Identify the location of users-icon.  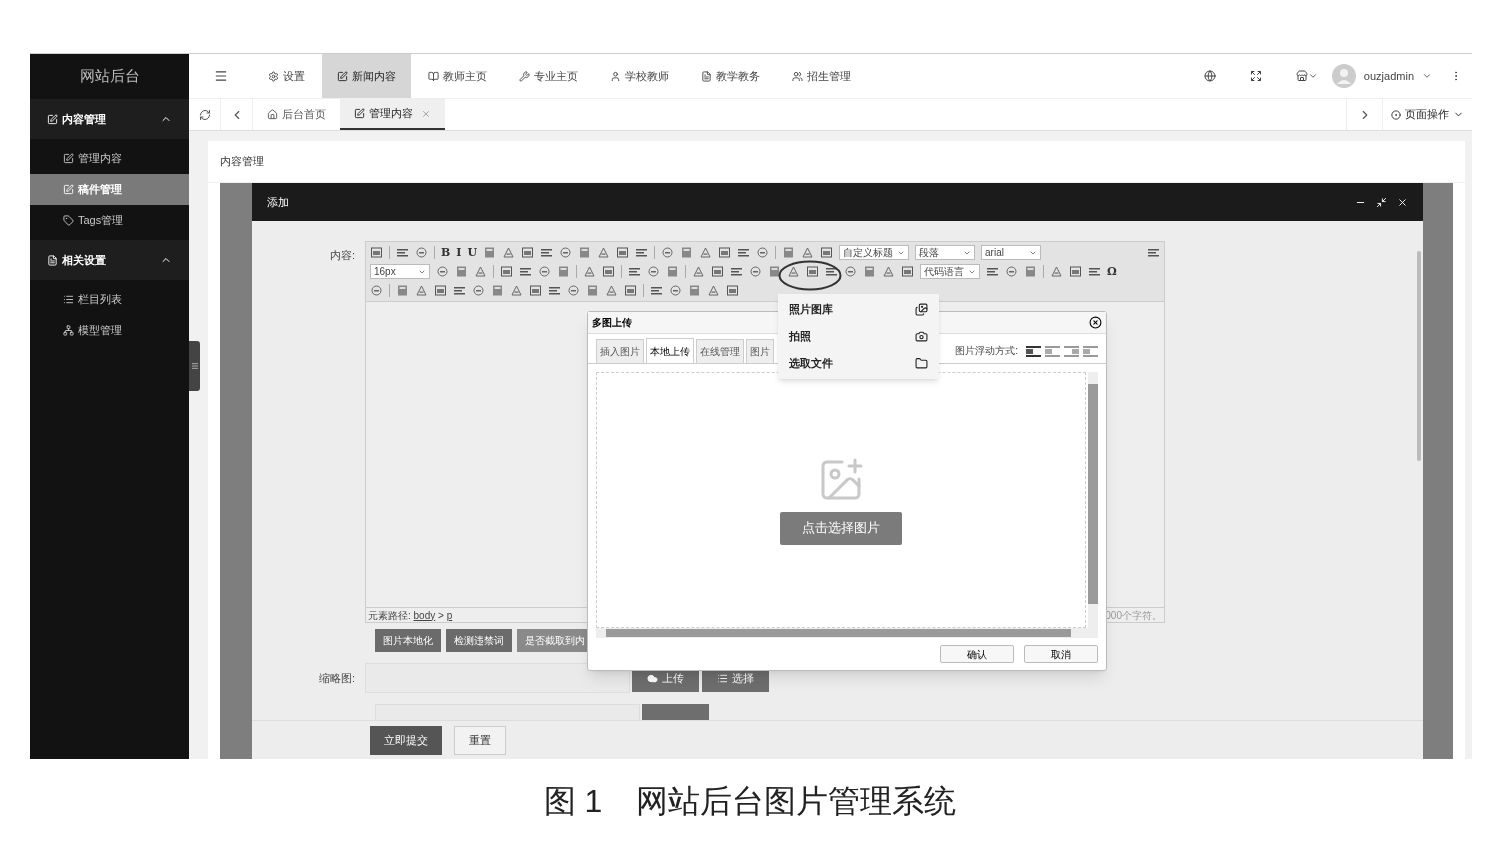
(797, 76).